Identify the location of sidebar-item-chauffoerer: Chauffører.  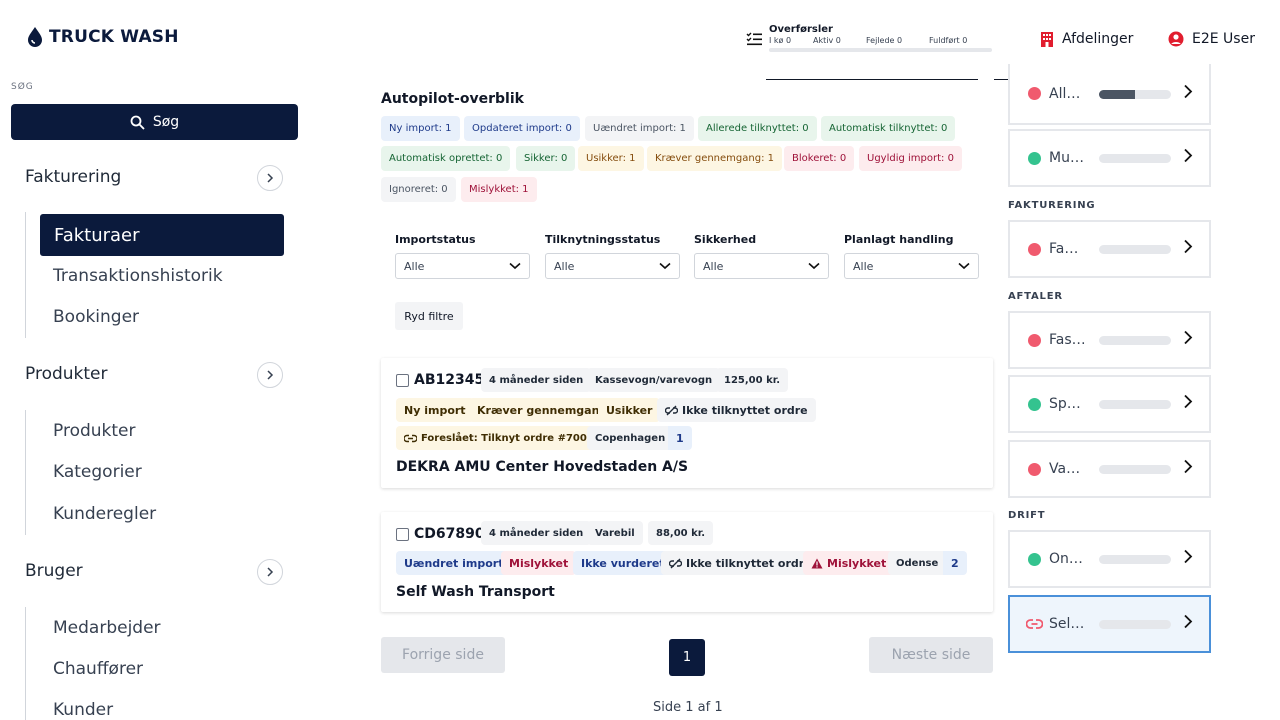
(98, 669).